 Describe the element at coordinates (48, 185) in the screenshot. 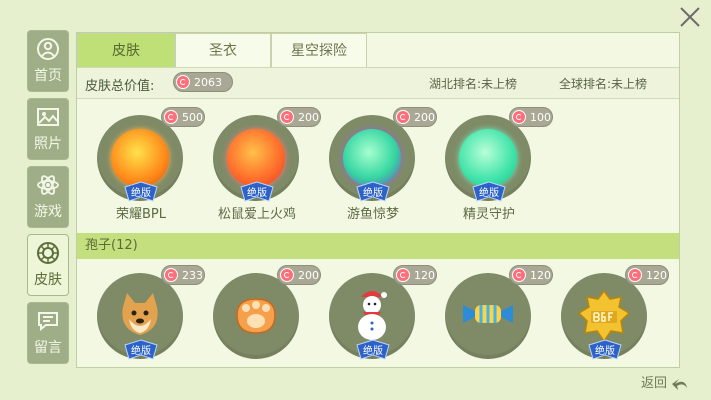

I see `atom-icon` at that location.